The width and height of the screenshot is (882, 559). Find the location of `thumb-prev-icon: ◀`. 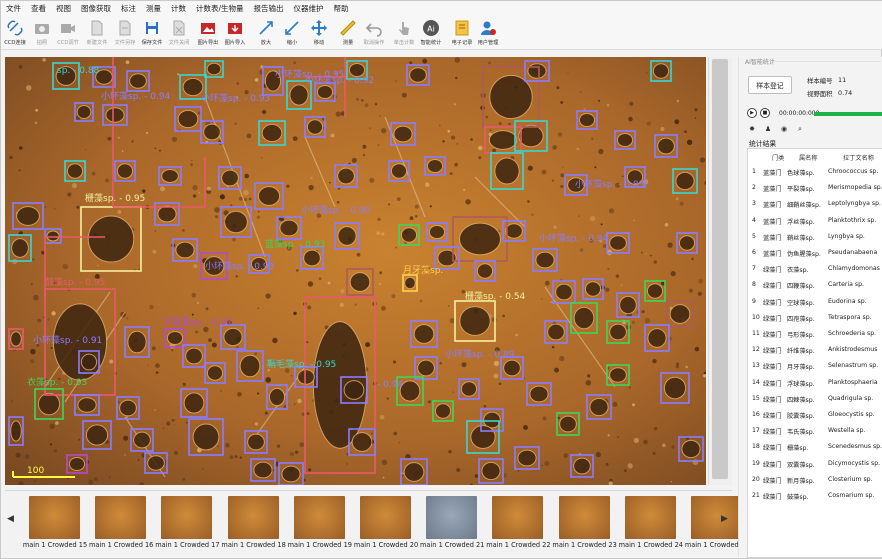

thumb-prev-icon: ◀ is located at coordinates (10, 519).